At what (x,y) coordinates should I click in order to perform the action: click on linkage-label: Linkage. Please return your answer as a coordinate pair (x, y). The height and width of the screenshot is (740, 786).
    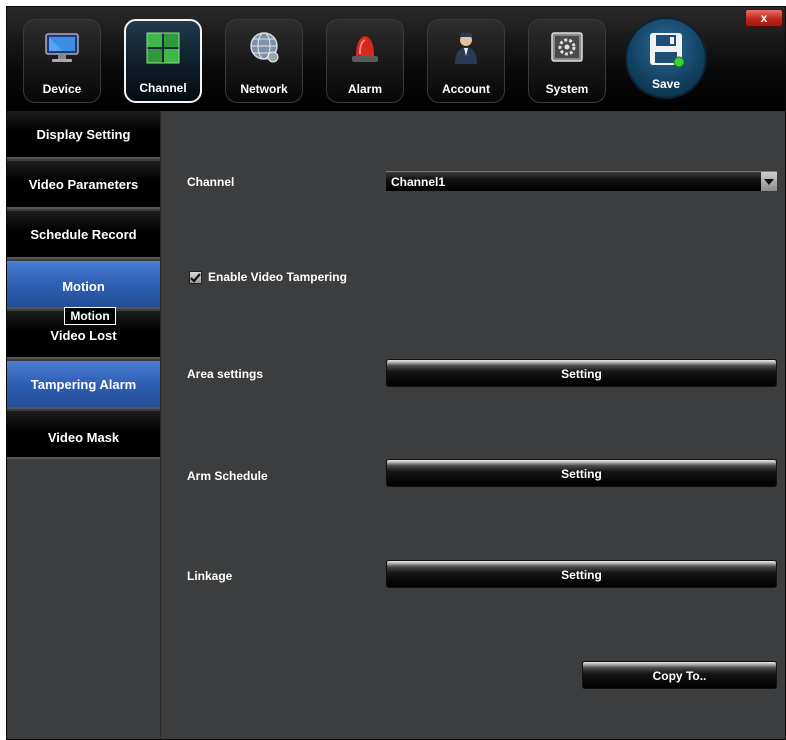
    Looking at the image, I should click on (210, 576).